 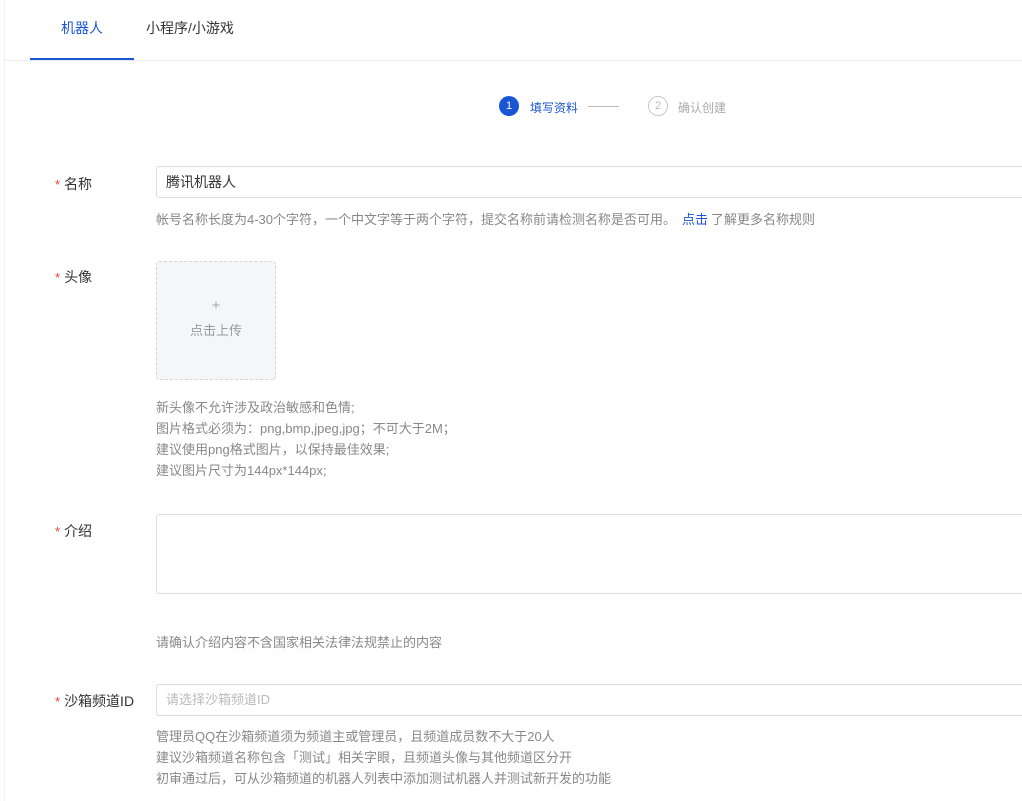 What do you see at coordinates (255, 407) in the screenshot?
I see `avatar-help-line: 新头像不允许涉及政治敏感和色情;` at bounding box center [255, 407].